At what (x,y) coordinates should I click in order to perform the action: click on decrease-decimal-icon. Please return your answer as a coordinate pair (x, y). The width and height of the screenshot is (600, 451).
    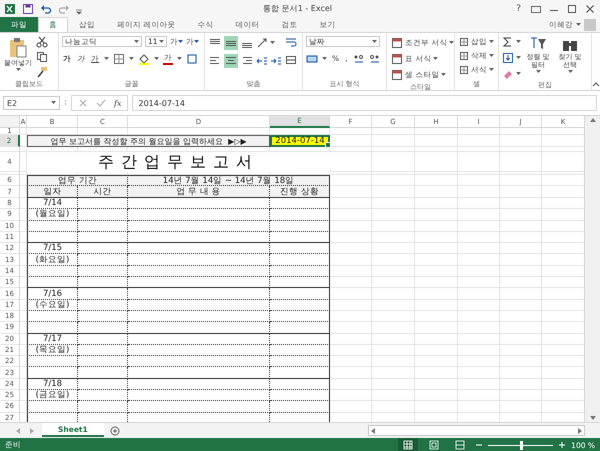
    Looking at the image, I should click on (374, 59).